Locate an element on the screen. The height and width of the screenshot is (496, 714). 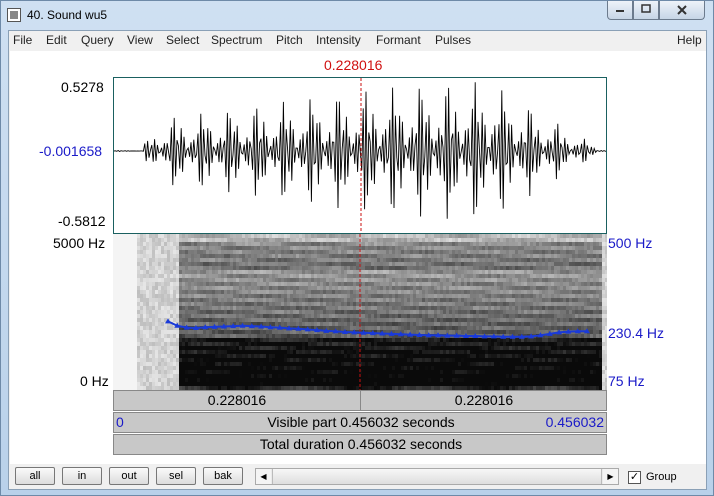
minimize-icon is located at coordinates (620, 9).